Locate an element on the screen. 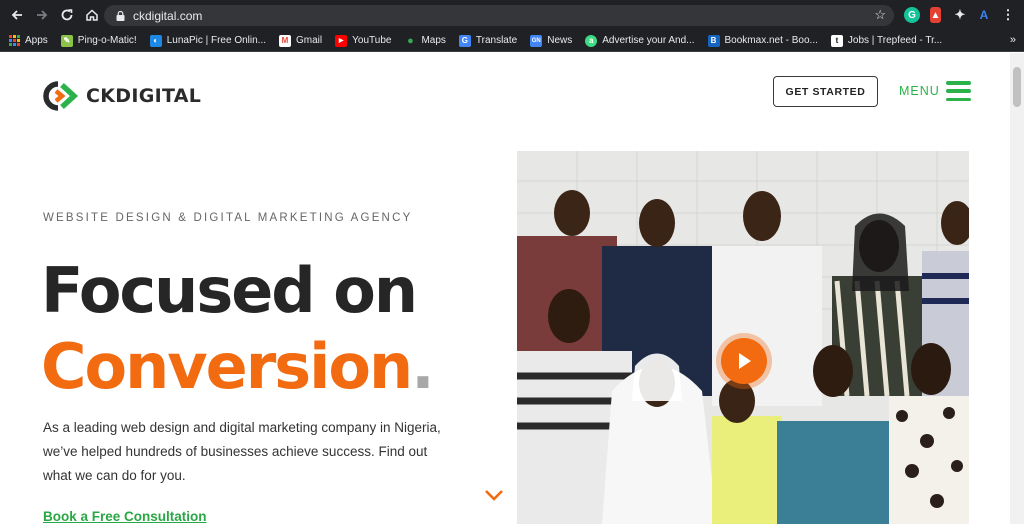 This screenshot has height=524, width=1024. reload-icon is located at coordinates (67, 15).